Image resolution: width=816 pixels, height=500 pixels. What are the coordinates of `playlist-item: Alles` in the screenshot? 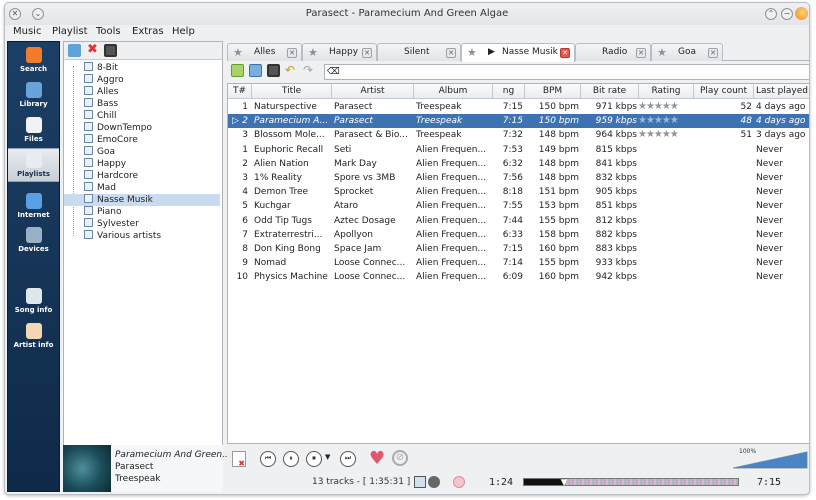 It's located at (101, 92).